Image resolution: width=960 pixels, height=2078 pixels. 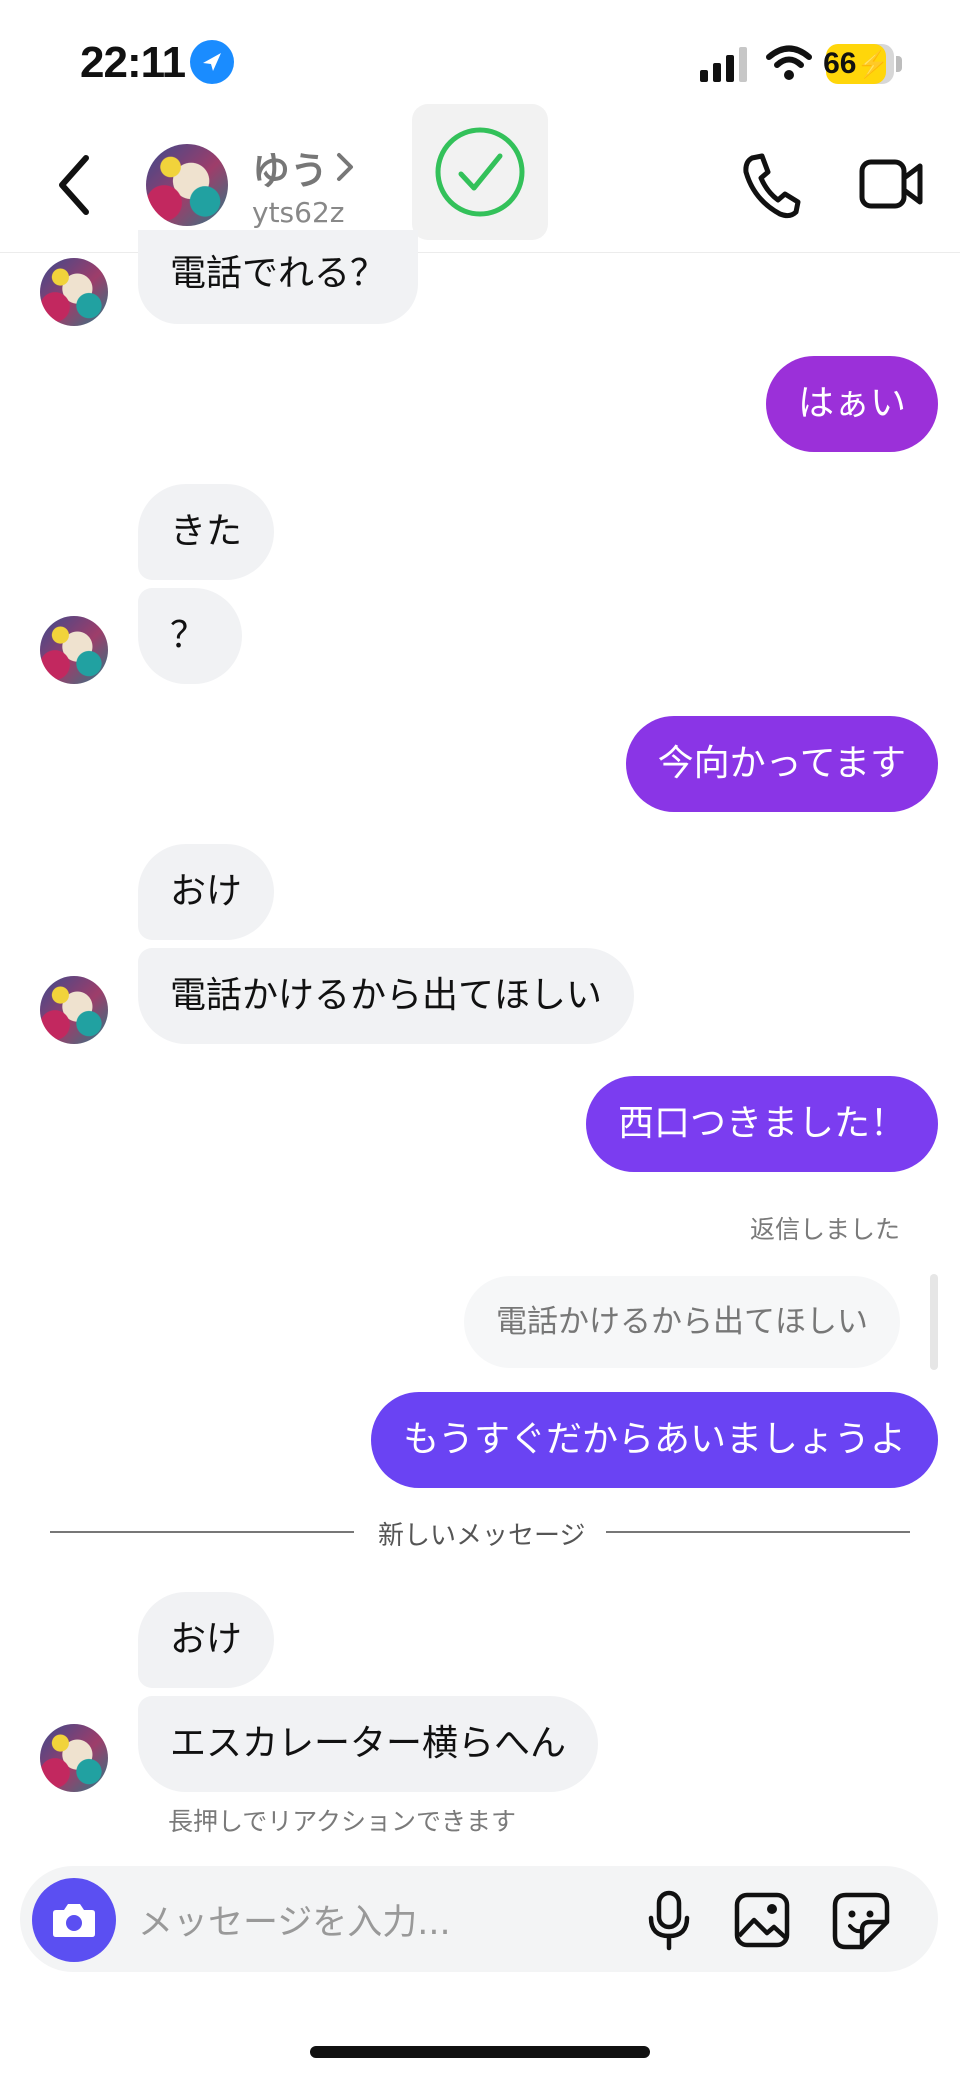 What do you see at coordinates (762, 1920) in the screenshot?
I see `gallery-icon` at bounding box center [762, 1920].